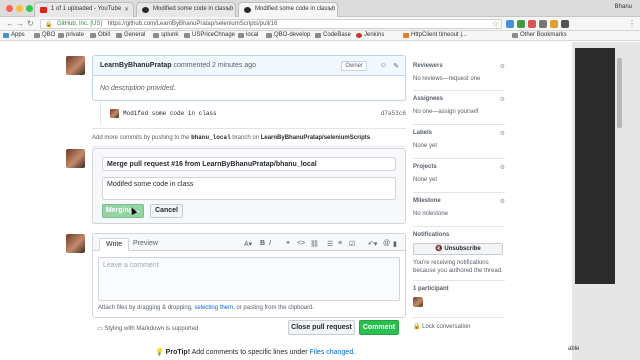  What do you see at coordinates (114, 244) in the screenshot?
I see `tab-write: Write` at bounding box center [114, 244].